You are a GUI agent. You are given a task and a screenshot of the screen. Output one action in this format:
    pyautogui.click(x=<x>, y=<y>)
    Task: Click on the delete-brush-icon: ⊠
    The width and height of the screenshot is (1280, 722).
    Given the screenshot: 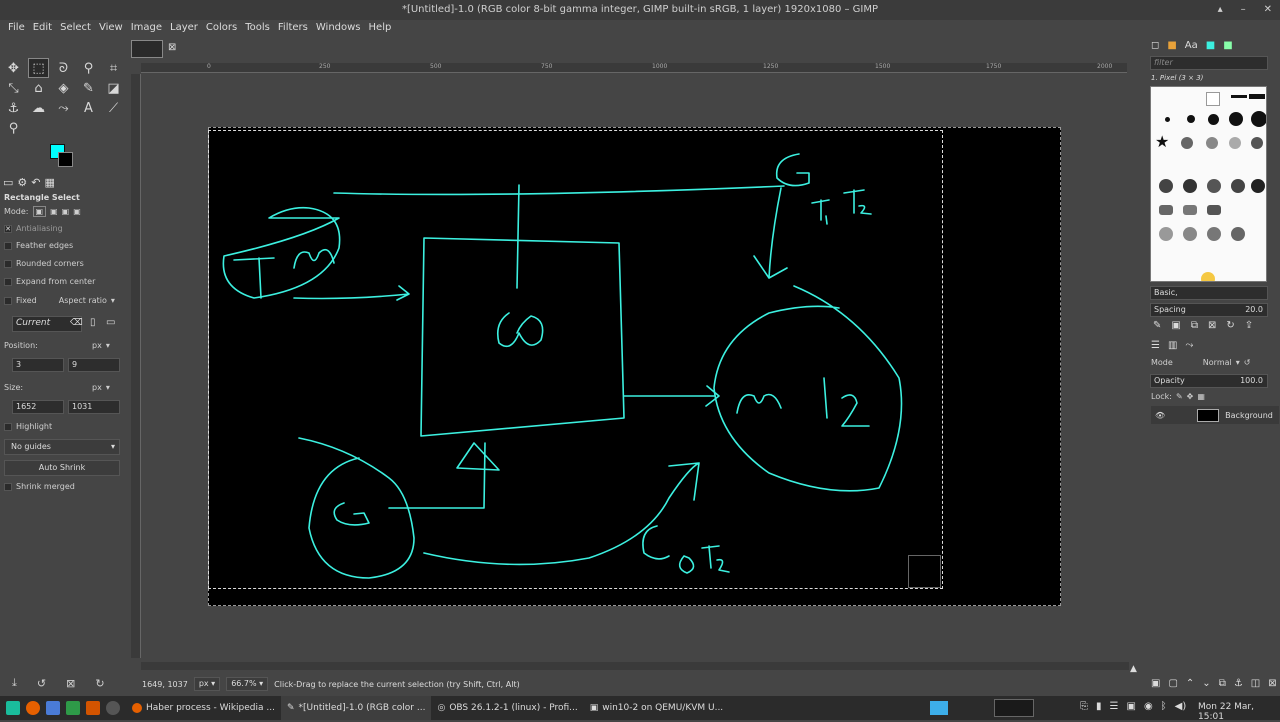 What is the action you would take?
    pyautogui.click(x=1212, y=325)
    